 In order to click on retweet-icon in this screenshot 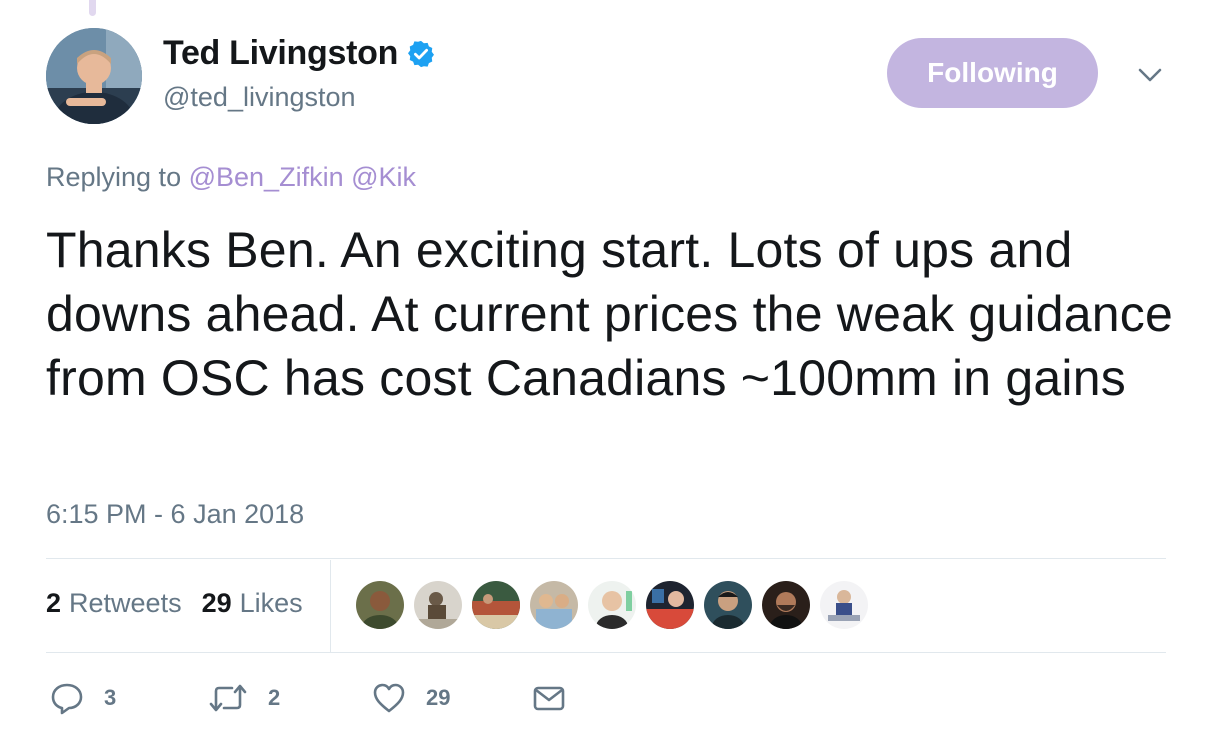, I will do `click(228, 698)`.